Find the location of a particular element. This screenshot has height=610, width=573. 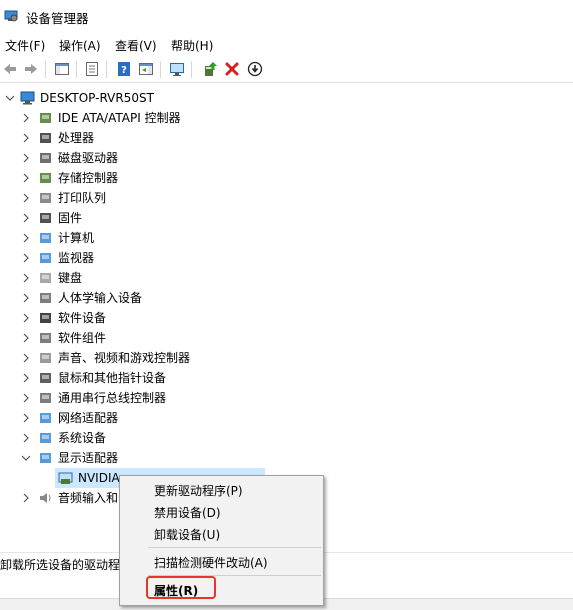

system-device-icon is located at coordinates (45, 438).